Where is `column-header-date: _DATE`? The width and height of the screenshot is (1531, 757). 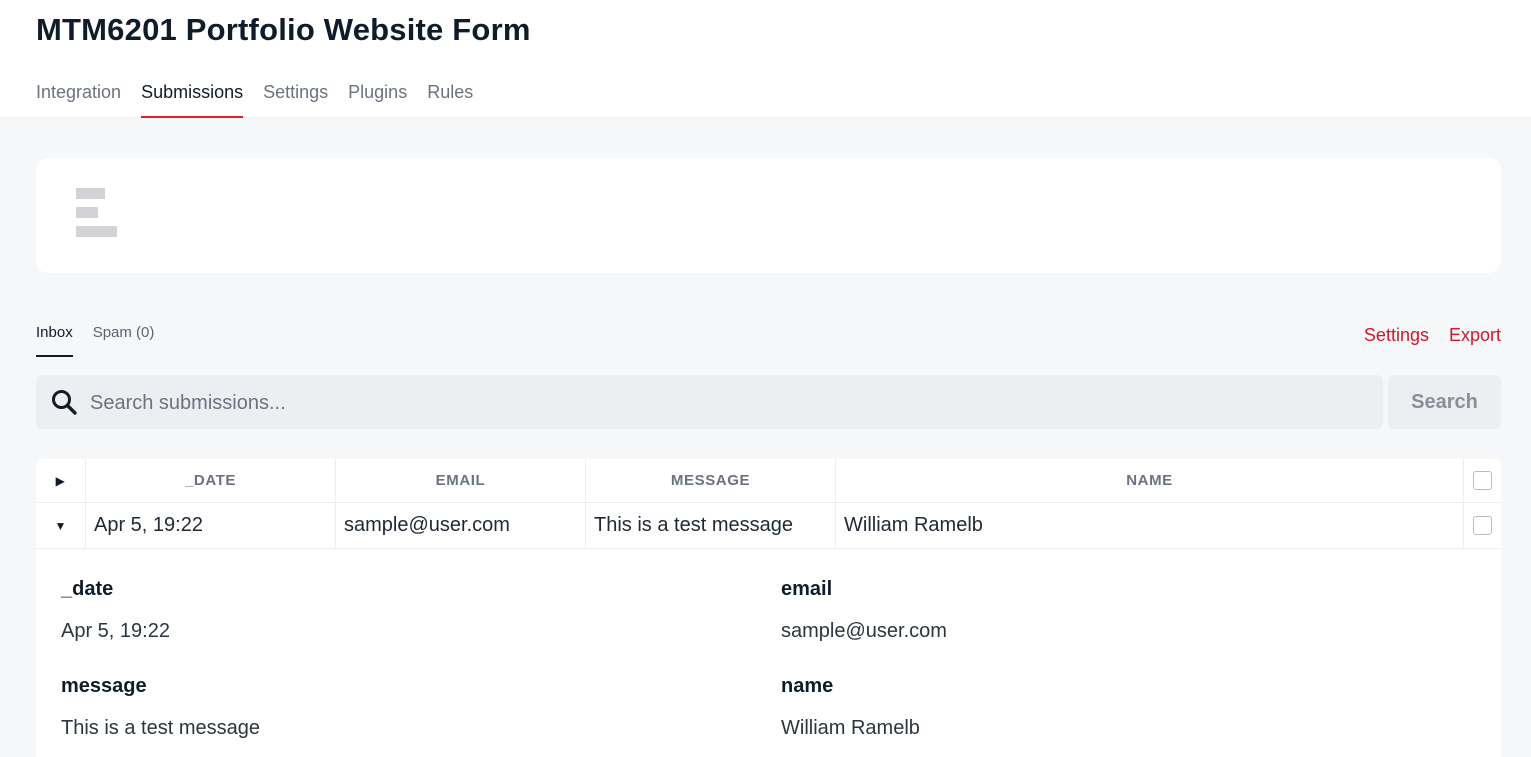
column-header-date: _DATE is located at coordinates (211, 480).